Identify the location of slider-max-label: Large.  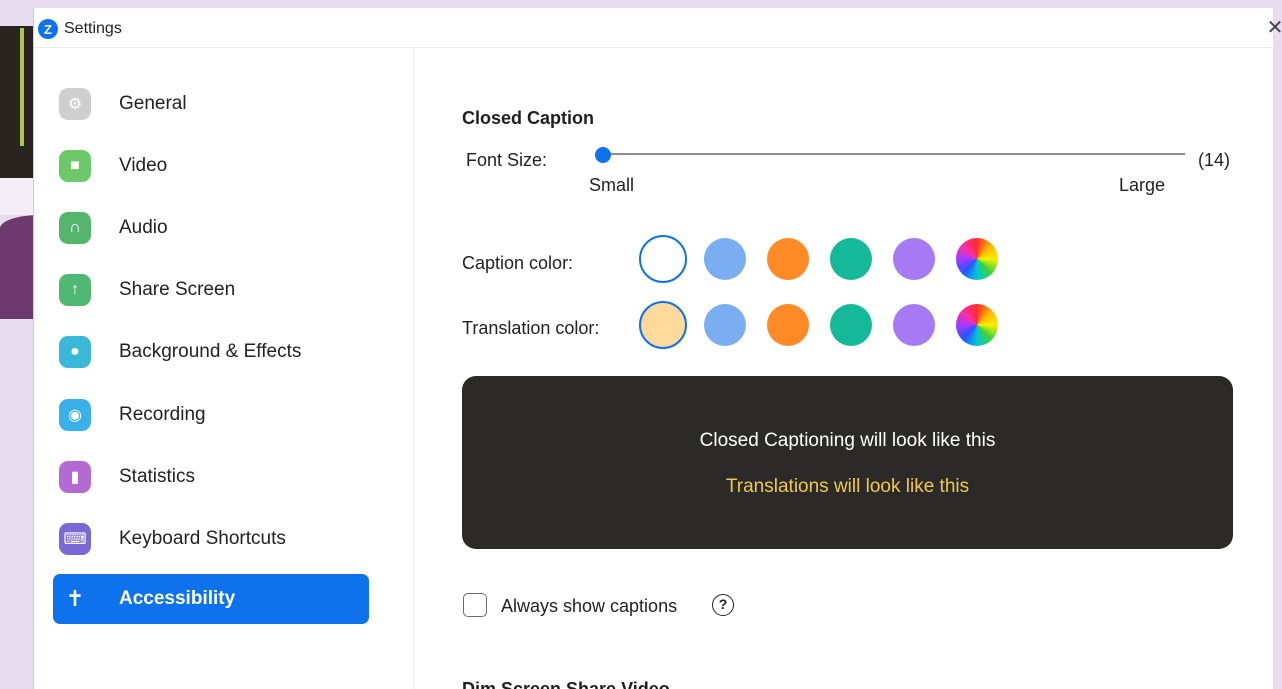
(1142, 185).